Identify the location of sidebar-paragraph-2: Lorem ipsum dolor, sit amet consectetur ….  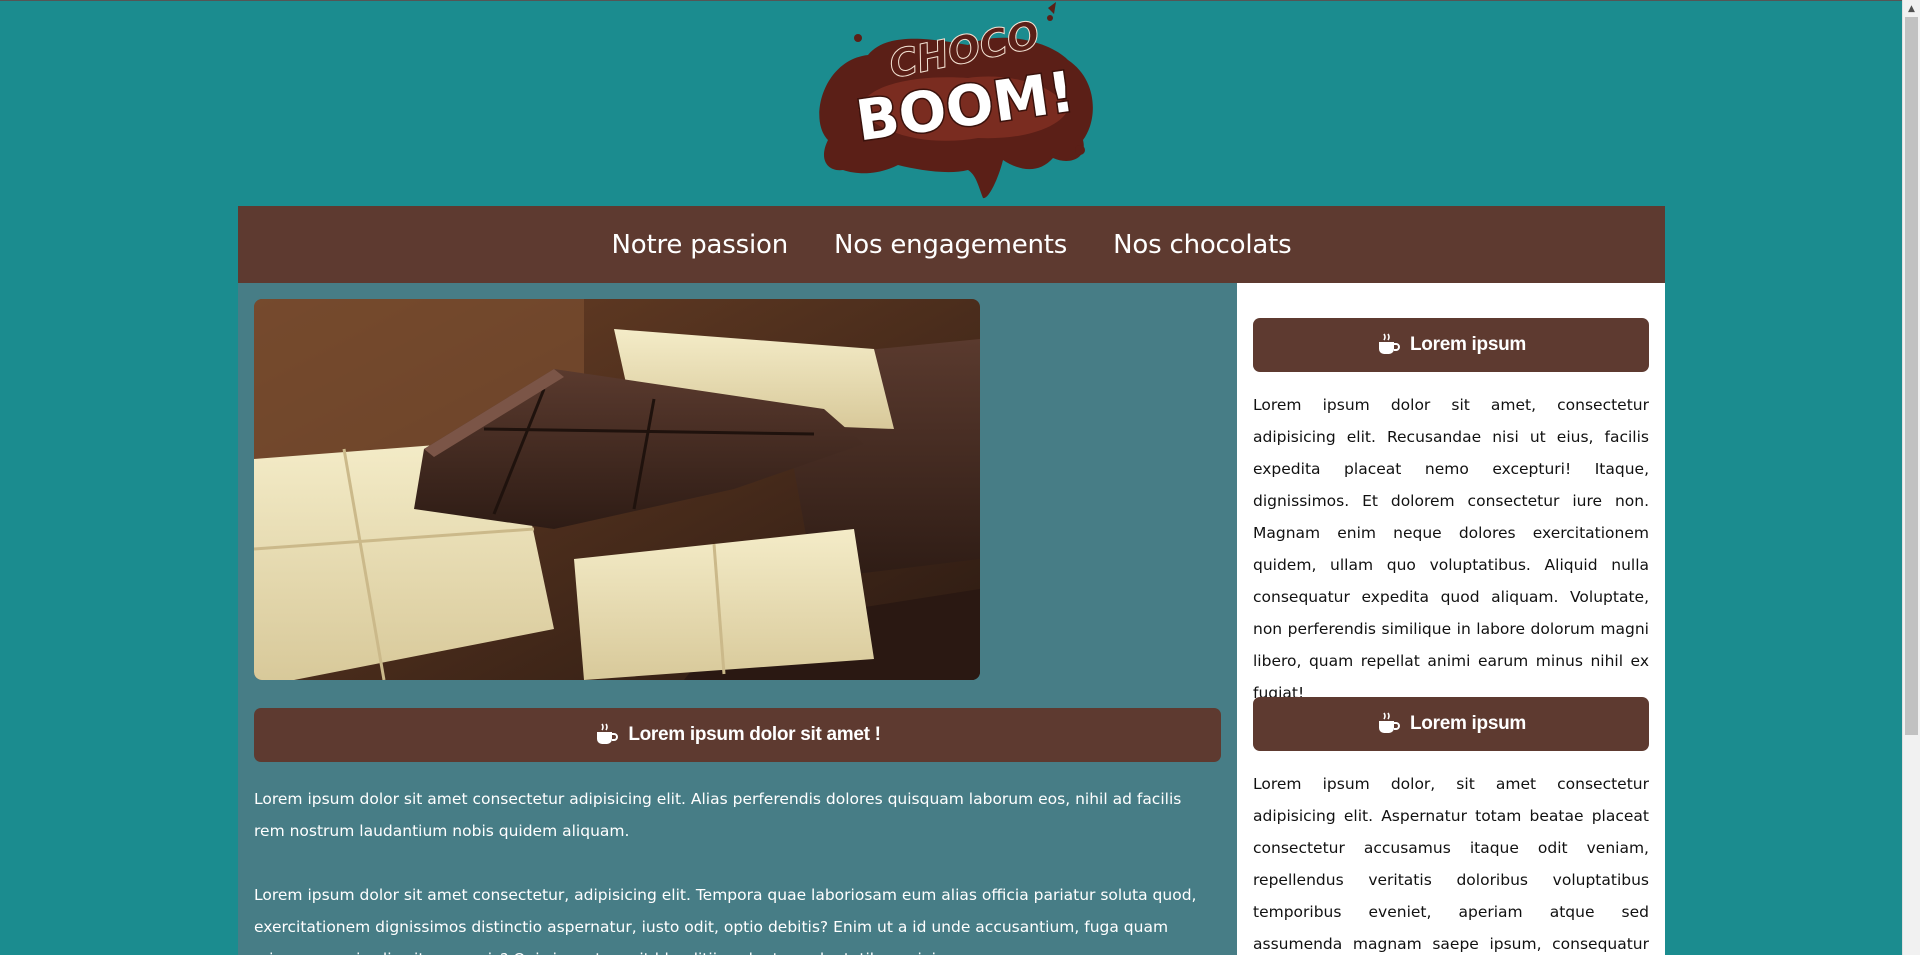
(1451, 864).